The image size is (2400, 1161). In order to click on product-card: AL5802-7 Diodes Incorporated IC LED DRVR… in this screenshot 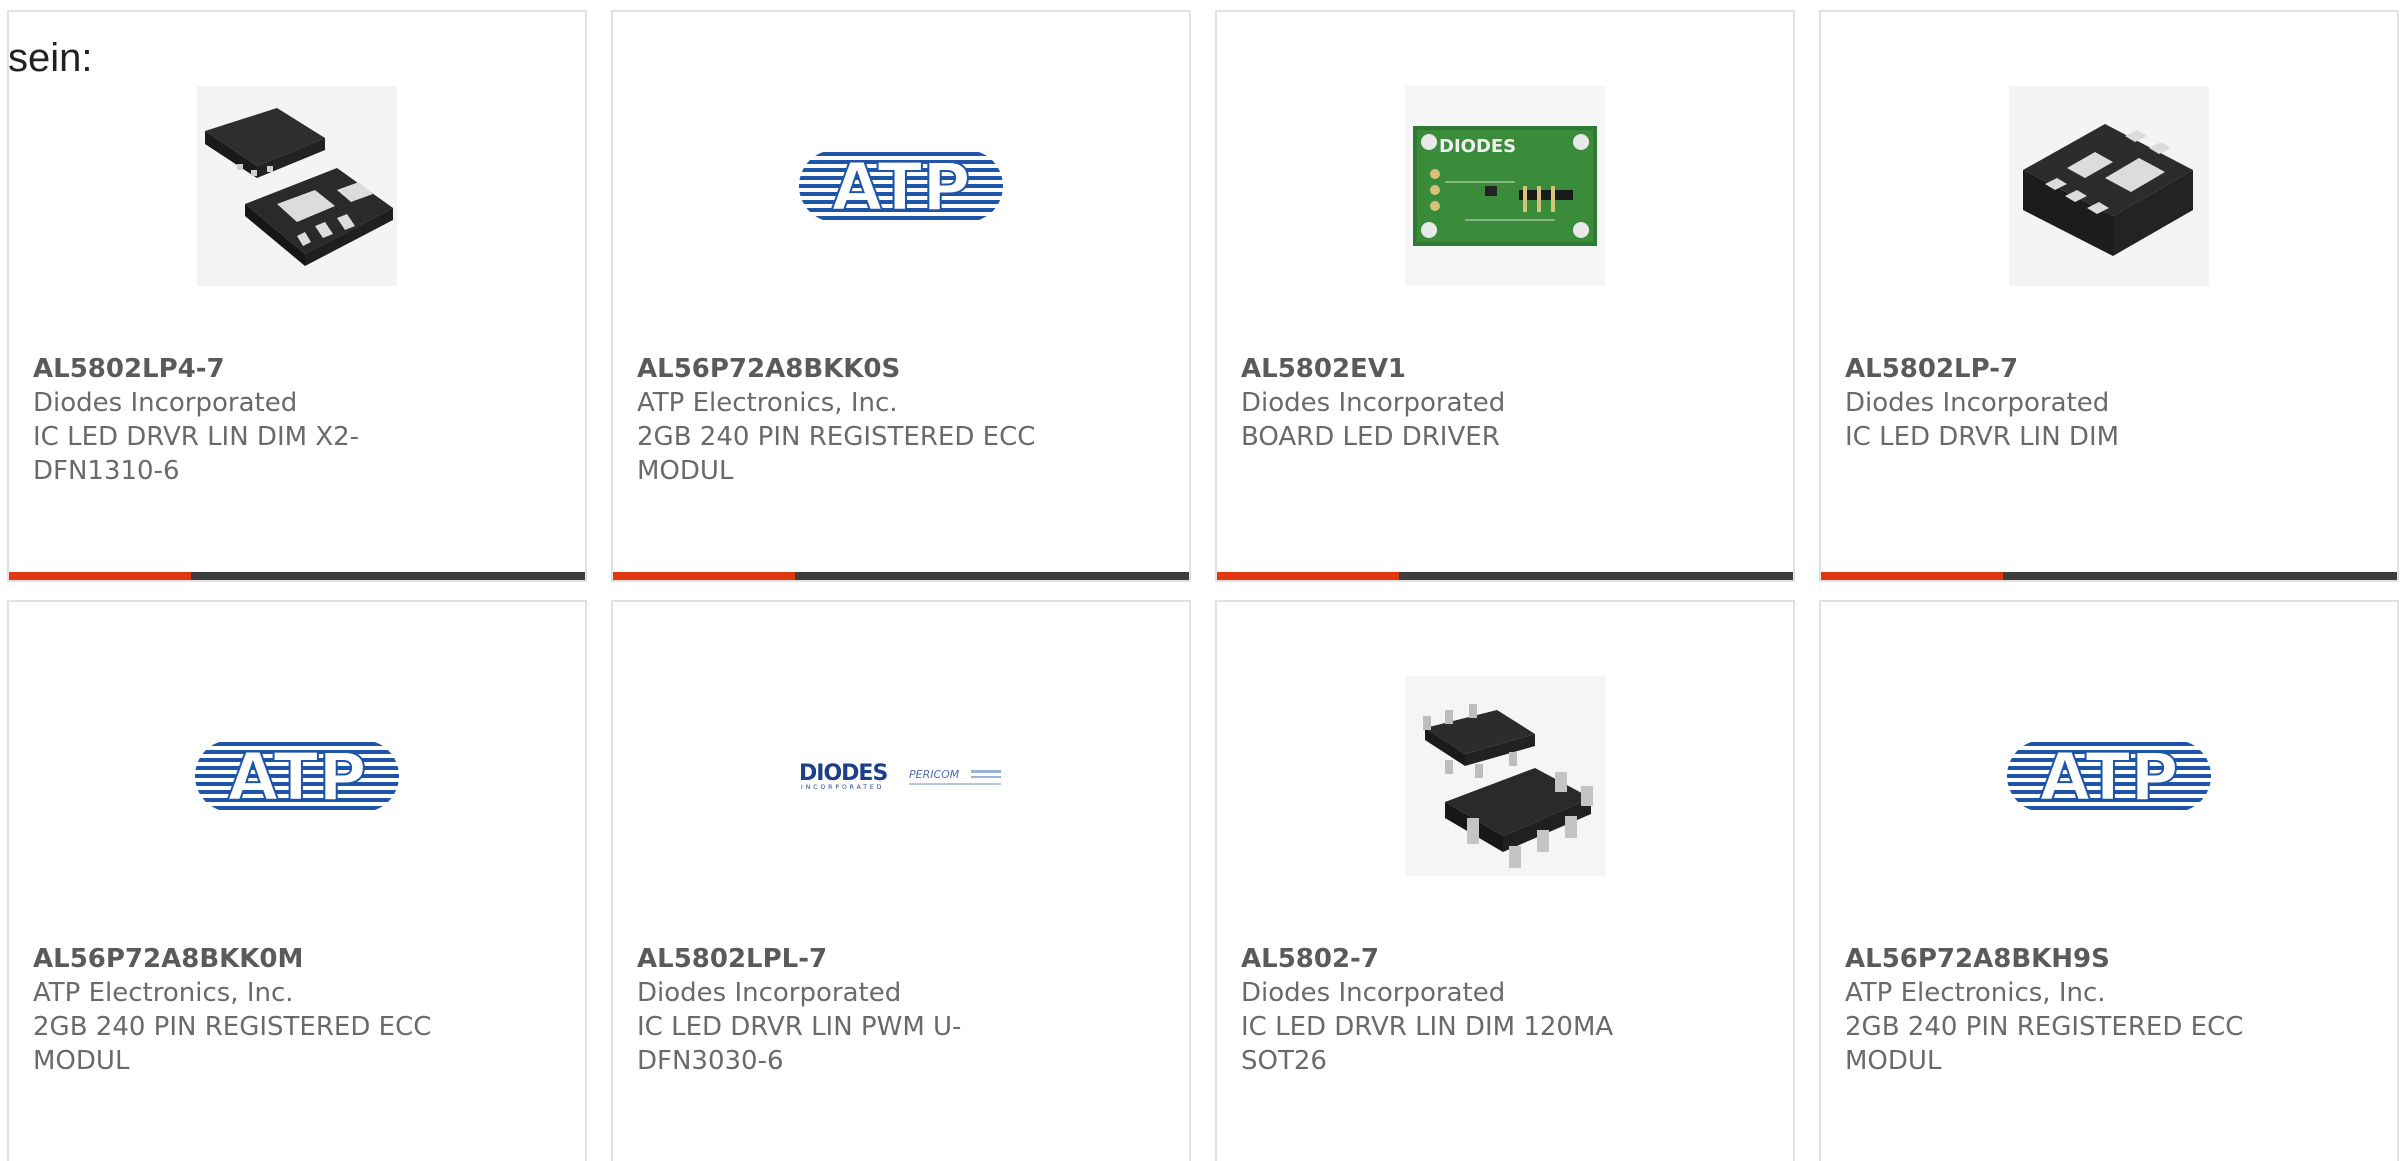, I will do `click(1505, 880)`.